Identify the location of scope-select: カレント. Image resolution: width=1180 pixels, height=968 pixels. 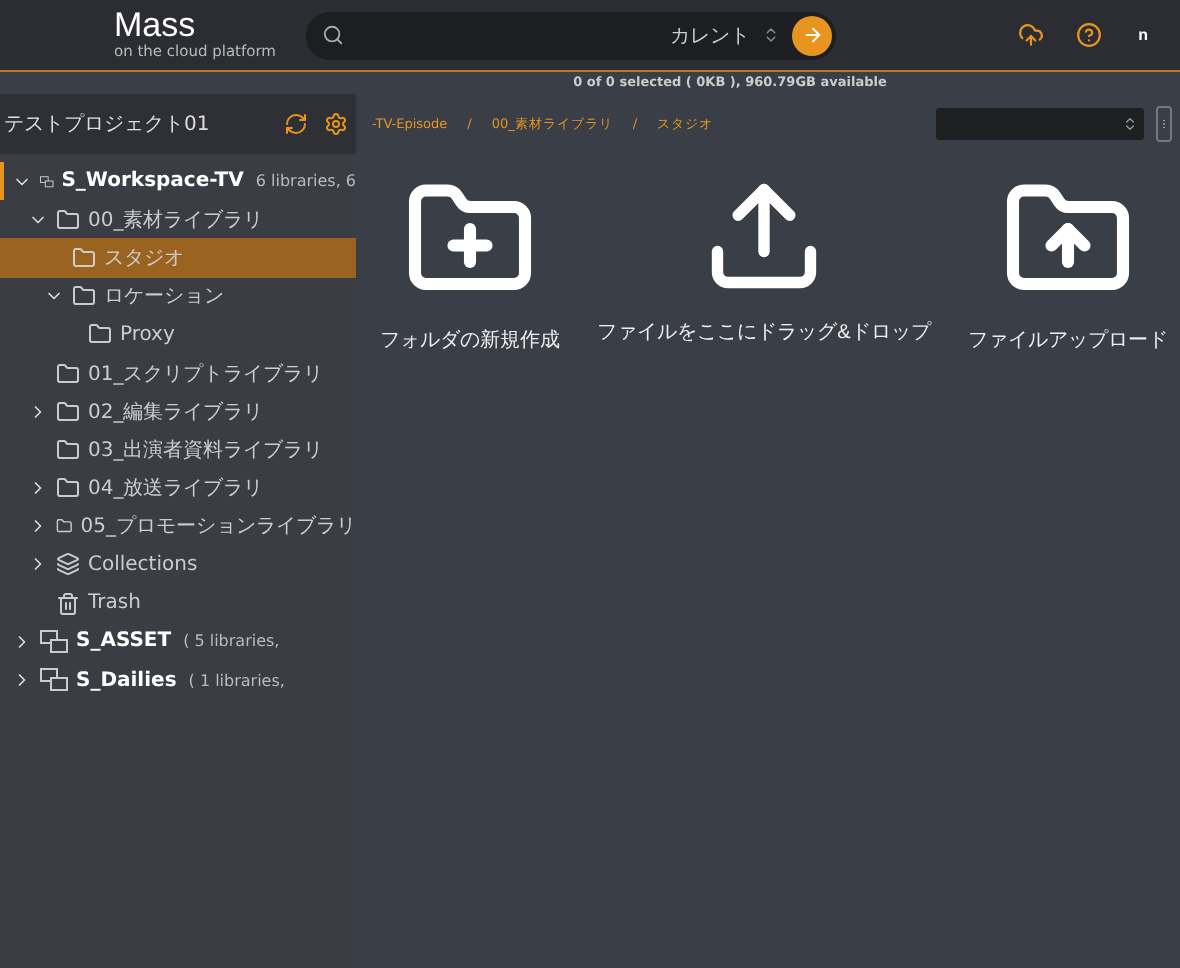
(710, 35).